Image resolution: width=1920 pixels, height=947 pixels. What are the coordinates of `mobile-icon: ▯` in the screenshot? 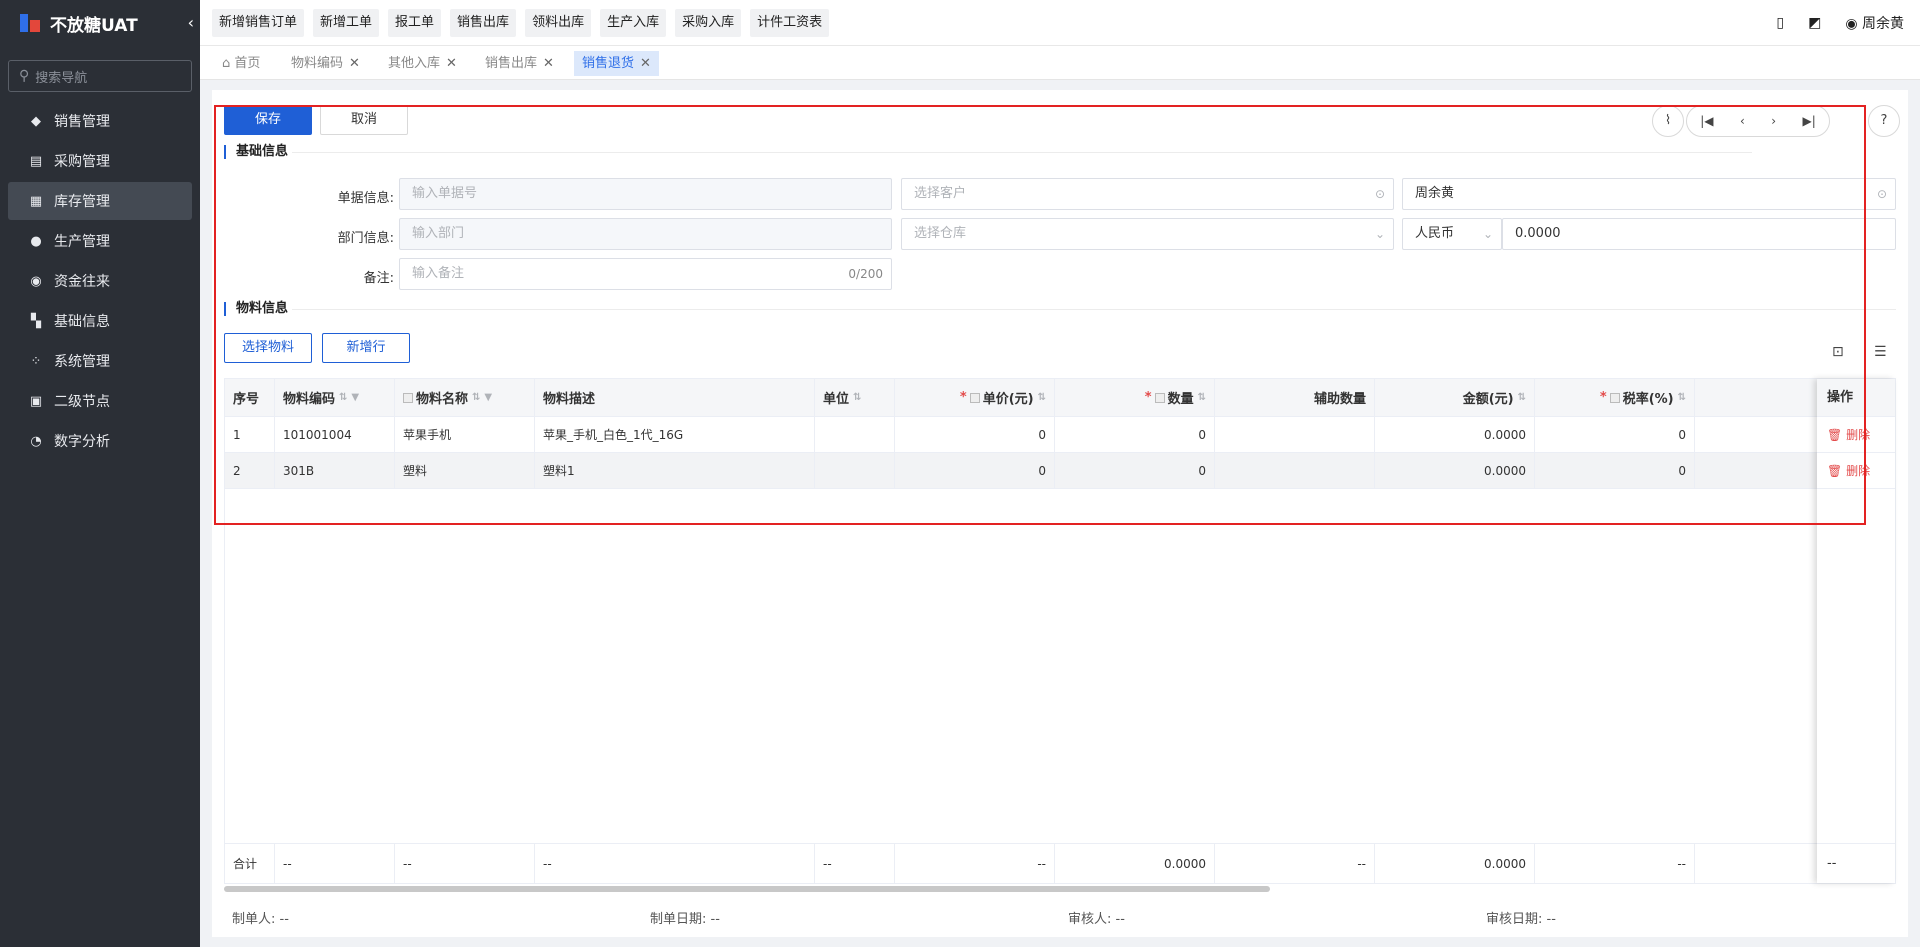 It's located at (1780, 23).